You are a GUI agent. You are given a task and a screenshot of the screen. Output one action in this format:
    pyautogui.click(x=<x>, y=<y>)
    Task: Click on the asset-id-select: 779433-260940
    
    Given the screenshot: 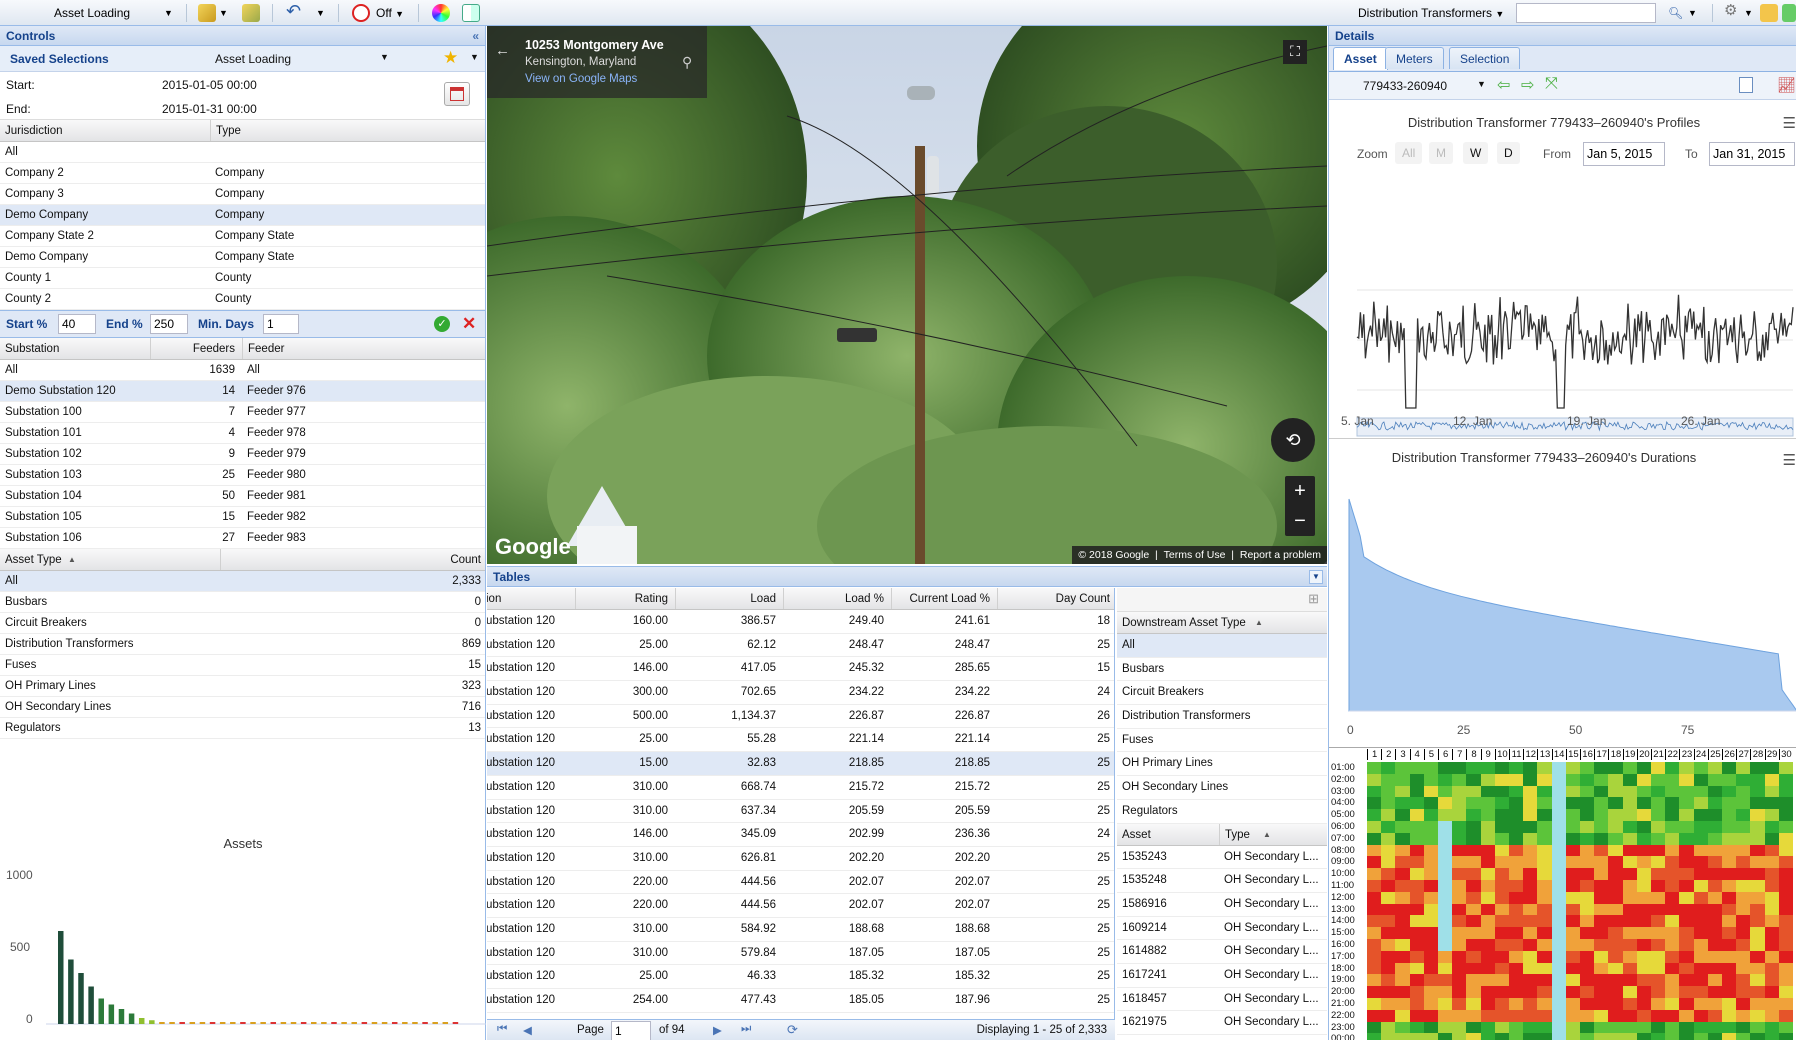 What is the action you would take?
    pyautogui.click(x=1405, y=86)
    